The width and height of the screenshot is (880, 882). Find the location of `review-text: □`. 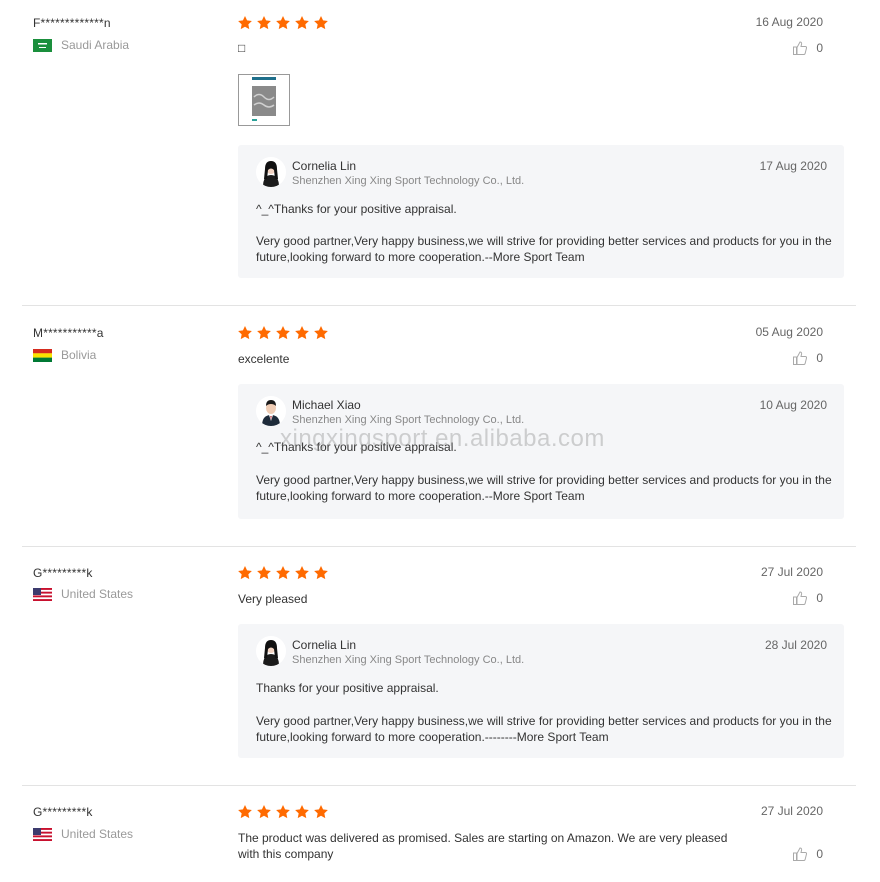

review-text: □ is located at coordinates (242, 48).